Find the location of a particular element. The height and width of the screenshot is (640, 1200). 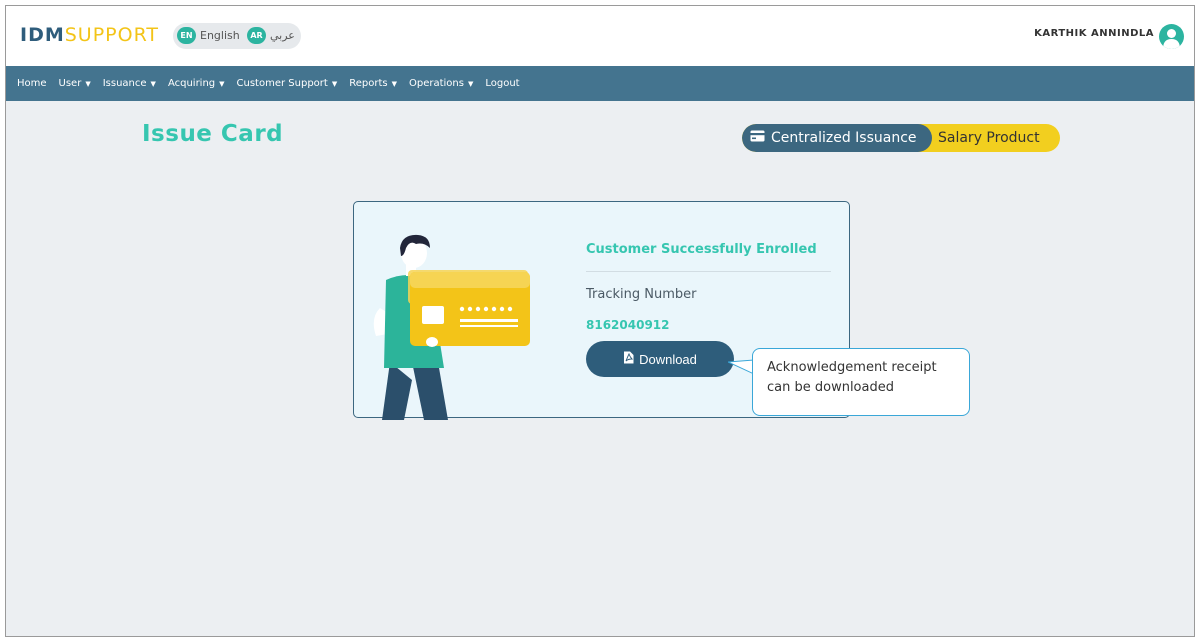

callout-line-1: Acknowledgement receipt is located at coordinates (852, 367).